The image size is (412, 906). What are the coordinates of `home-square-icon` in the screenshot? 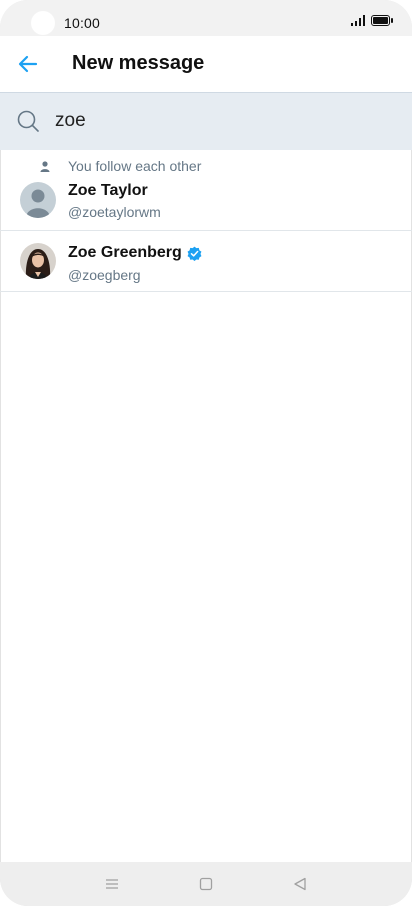 It's located at (206, 884).